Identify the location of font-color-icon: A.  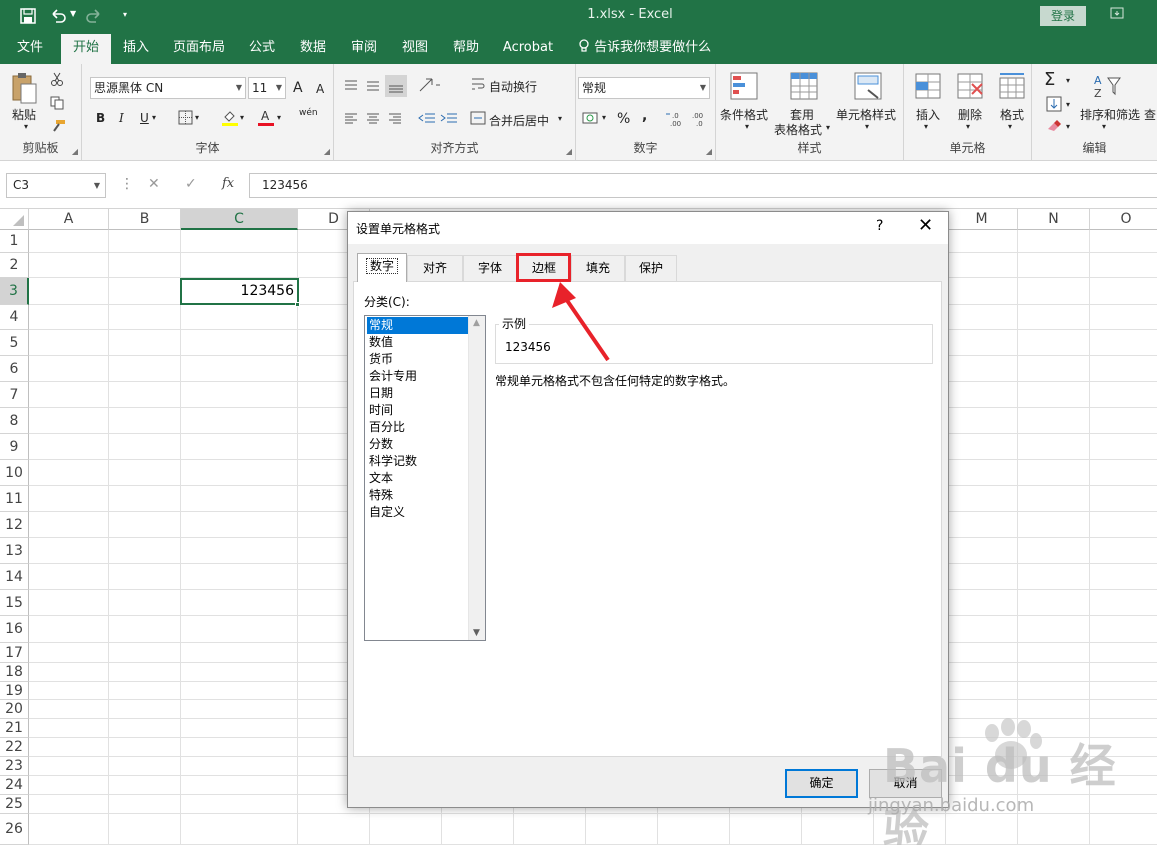
(266, 119).